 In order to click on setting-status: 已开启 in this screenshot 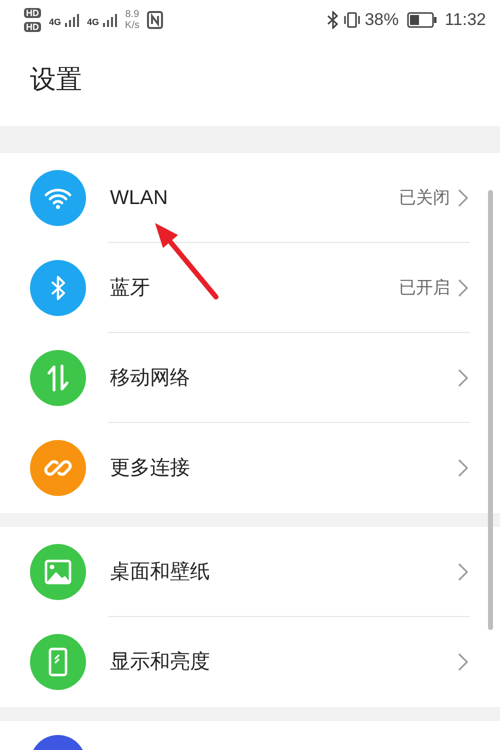, I will do `click(424, 288)`.